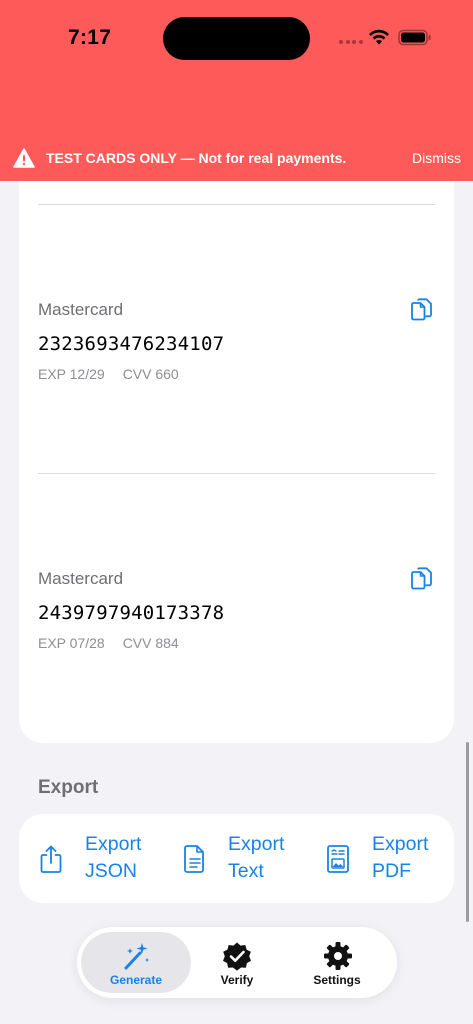 The image size is (473, 1024). I want to click on card-cvv: CVV 884, so click(150, 643).